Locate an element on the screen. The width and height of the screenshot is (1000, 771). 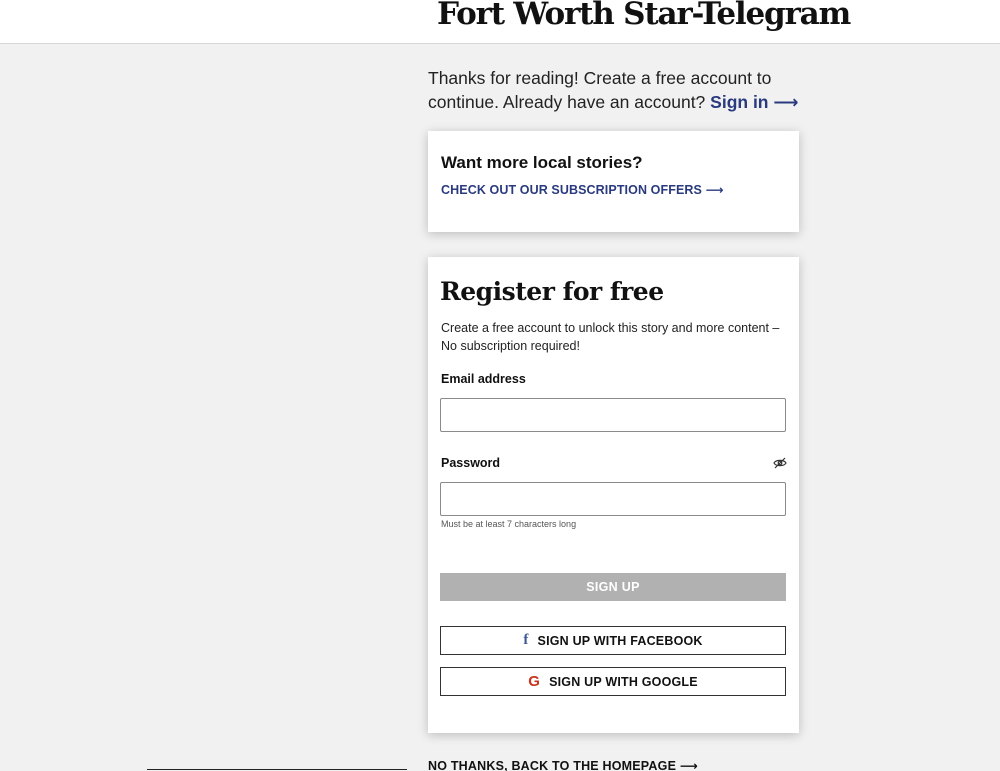
email-label: Email address is located at coordinates (483, 379).